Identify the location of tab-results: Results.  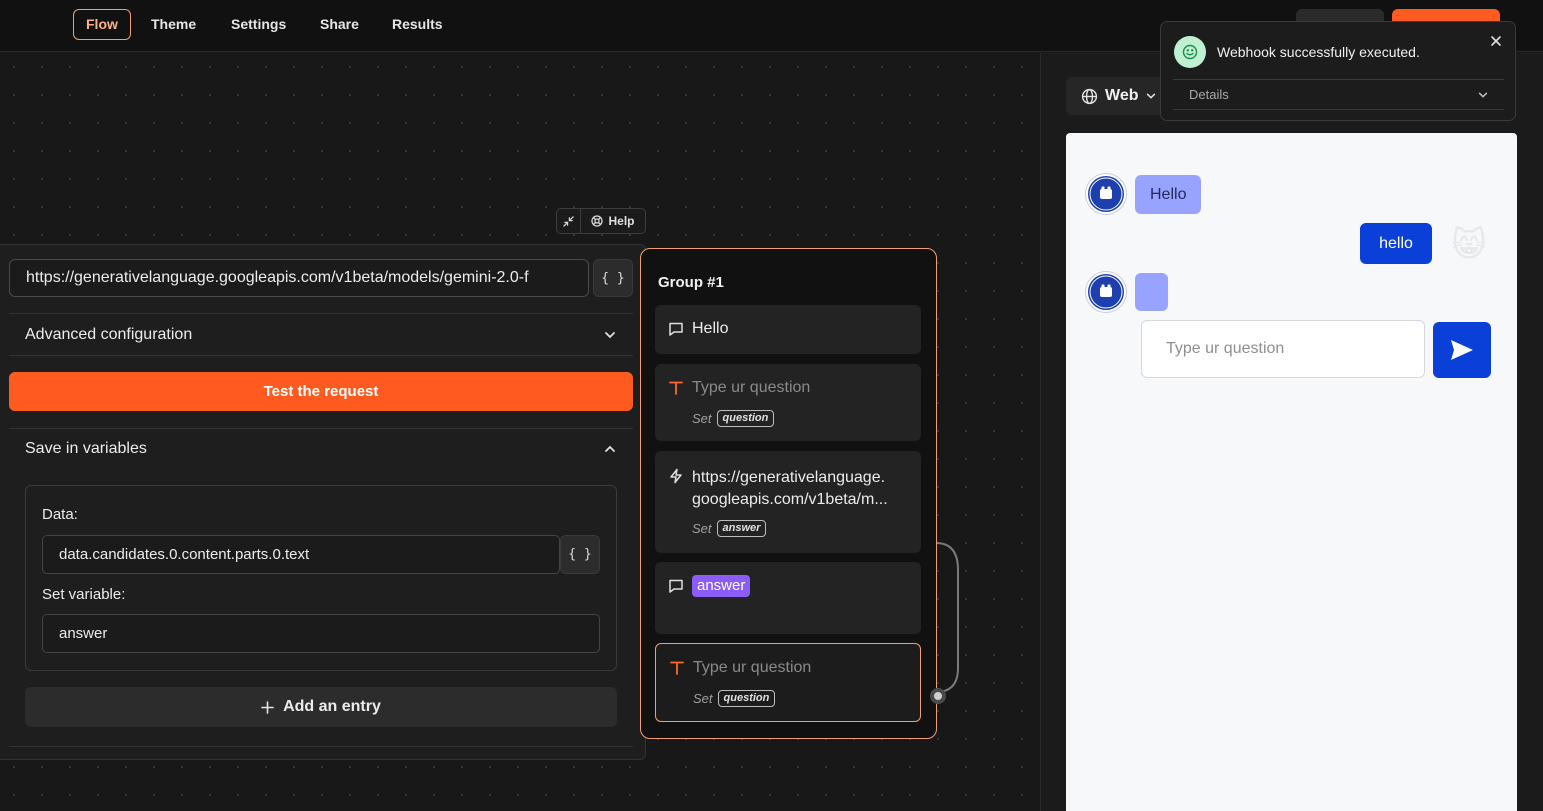
(417, 24).